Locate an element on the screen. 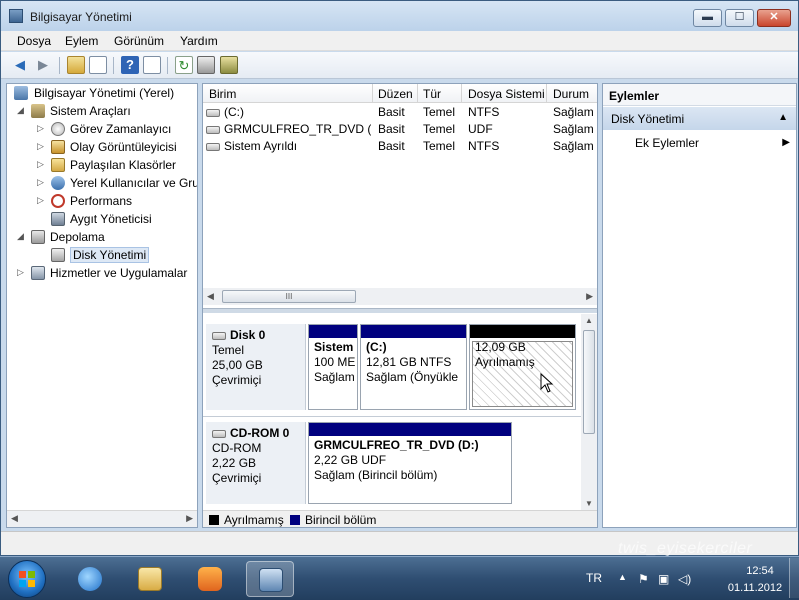 Image resolution: width=799 pixels, height=600 pixels. action-center-flag-icon: ⚑ is located at coordinates (643, 579).